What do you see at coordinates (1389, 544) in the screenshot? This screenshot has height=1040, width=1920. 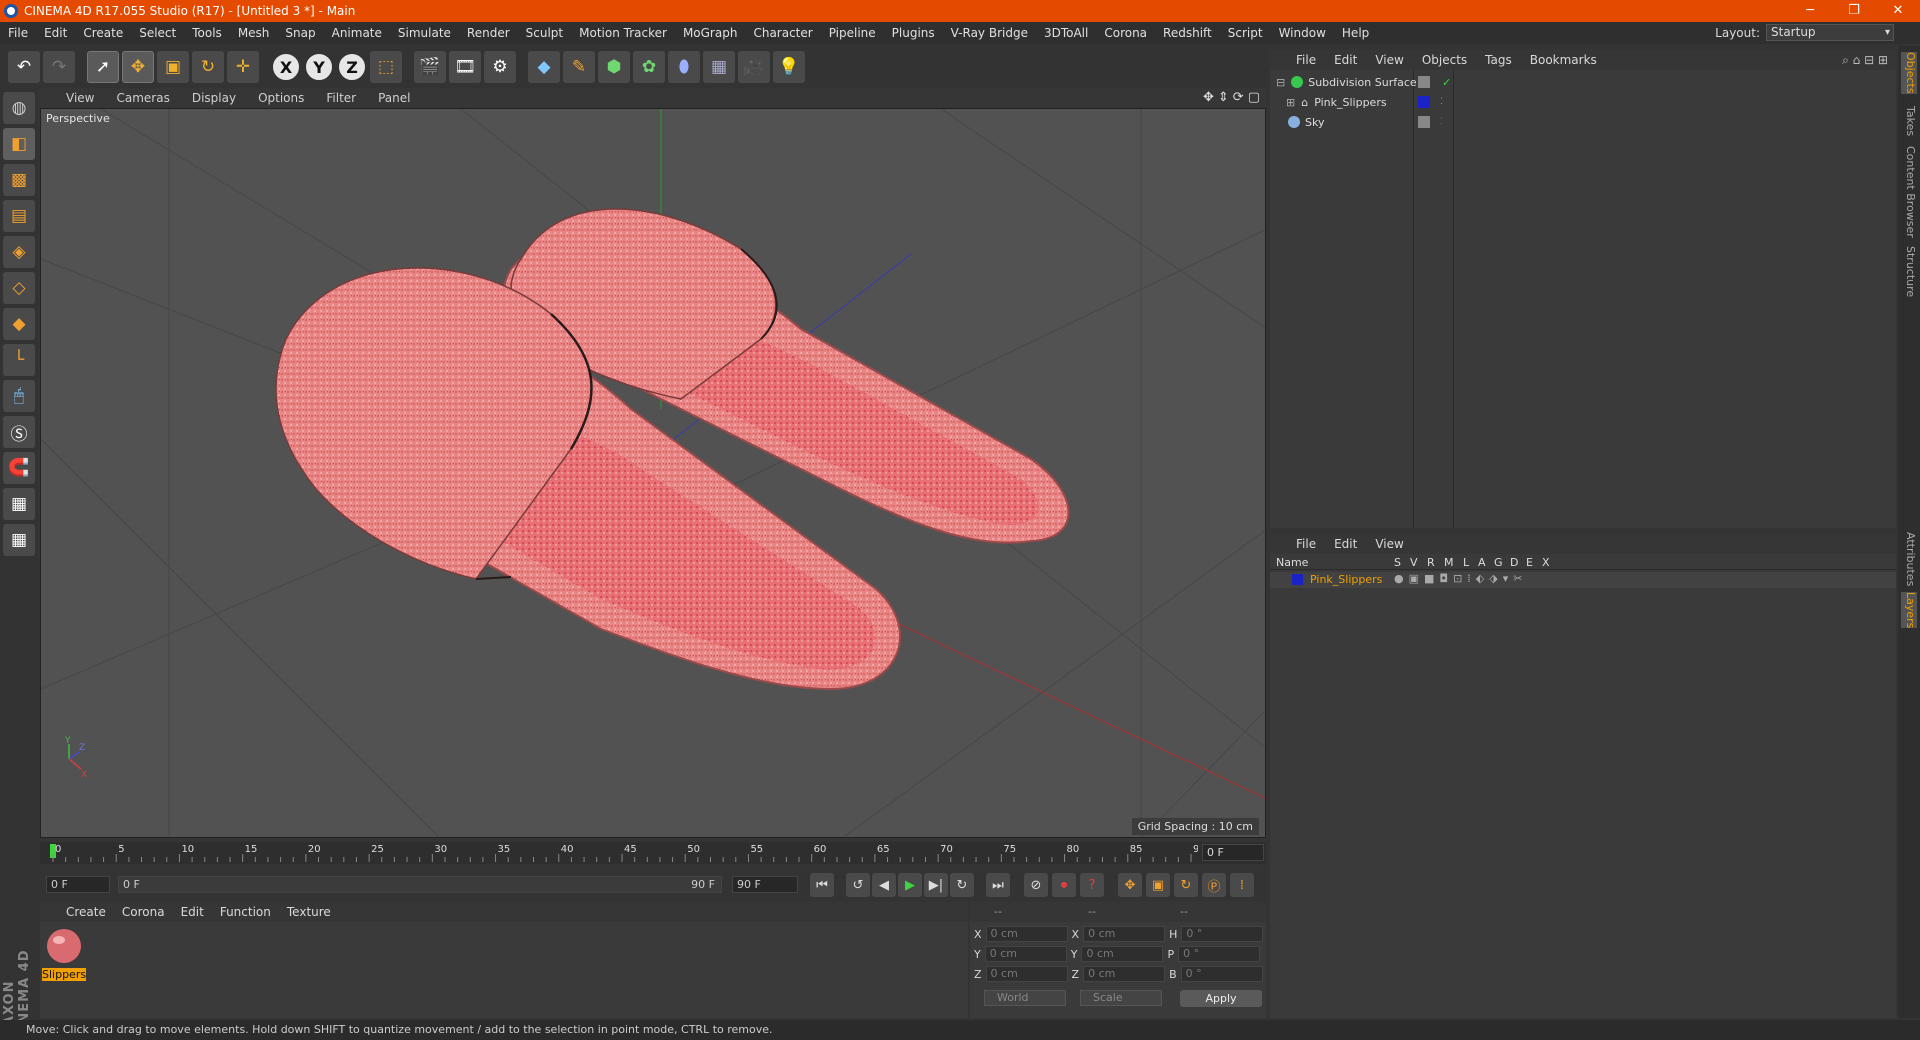 I see `layer-menu-view: View` at bounding box center [1389, 544].